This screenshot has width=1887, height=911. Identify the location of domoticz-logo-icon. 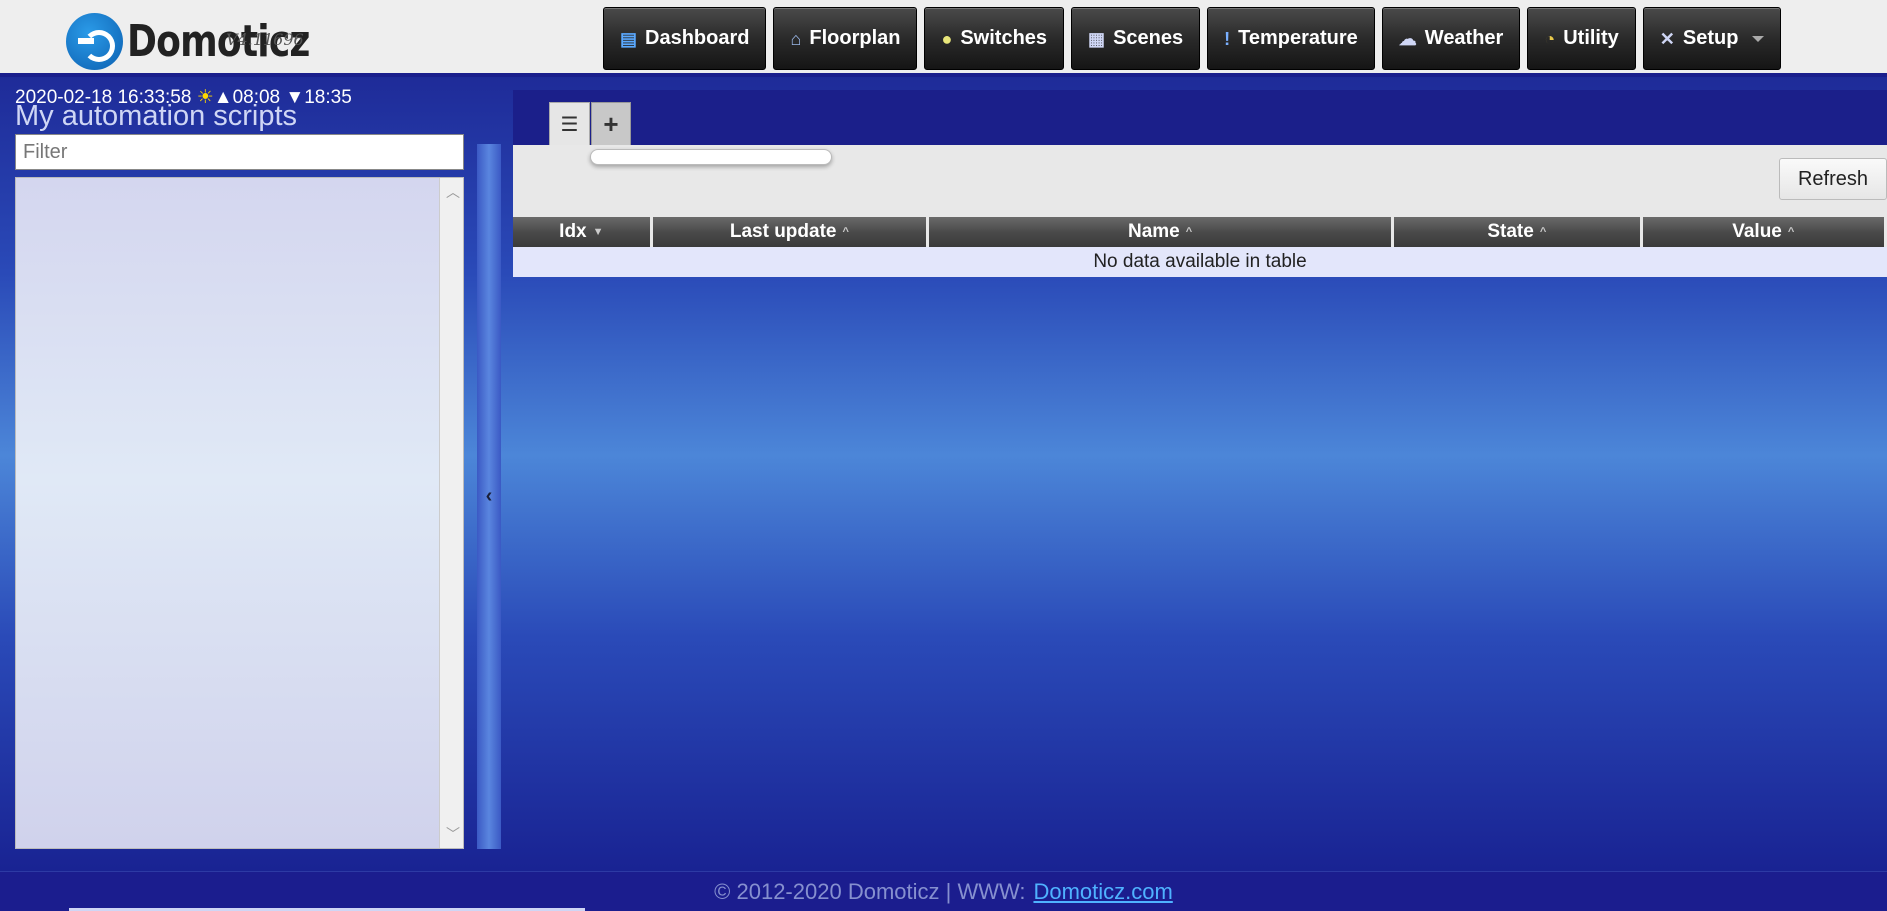
(94, 41).